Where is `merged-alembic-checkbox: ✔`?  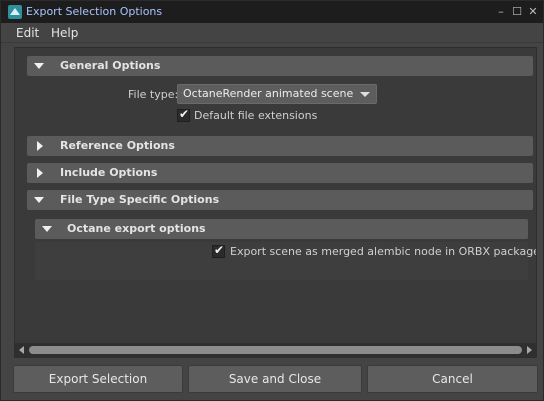 merged-alembic-checkbox: ✔ is located at coordinates (218, 250).